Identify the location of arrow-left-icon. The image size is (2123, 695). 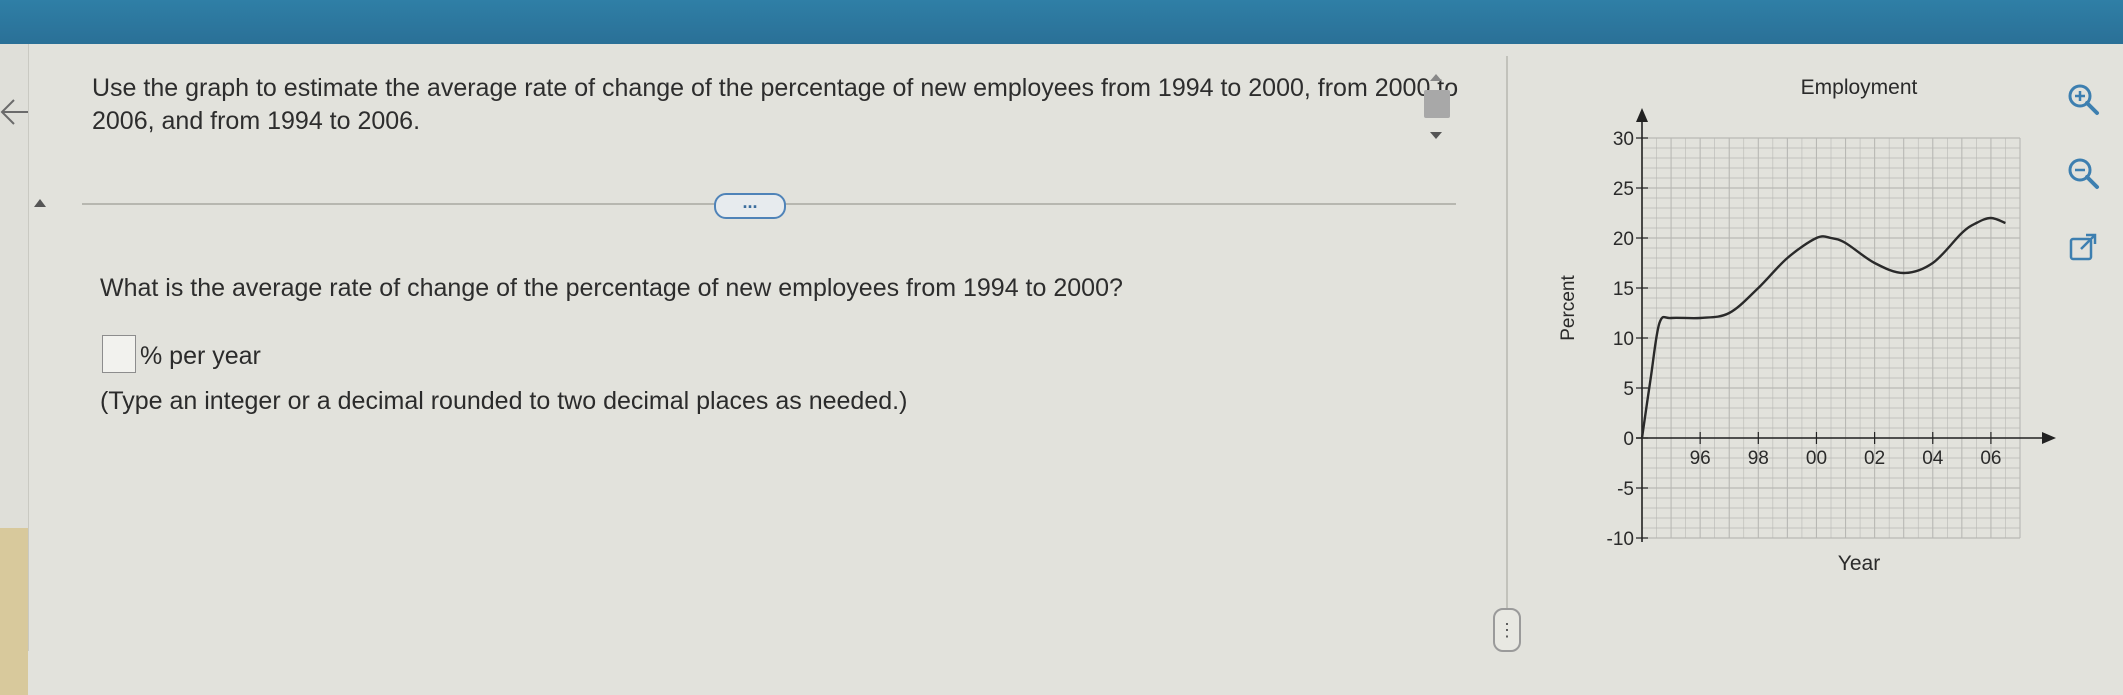
(15, 112).